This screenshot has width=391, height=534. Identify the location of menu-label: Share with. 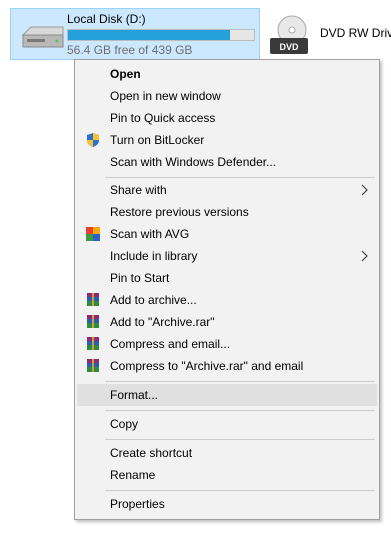
(138, 190).